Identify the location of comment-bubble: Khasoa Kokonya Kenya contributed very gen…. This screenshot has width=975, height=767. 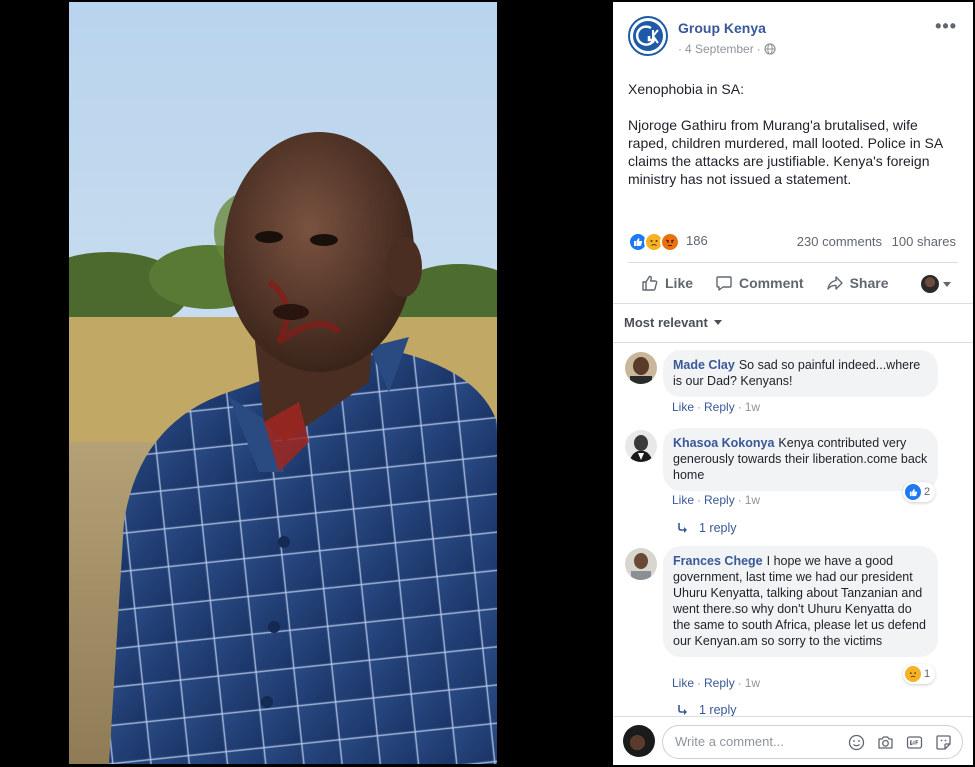
(800, 459).